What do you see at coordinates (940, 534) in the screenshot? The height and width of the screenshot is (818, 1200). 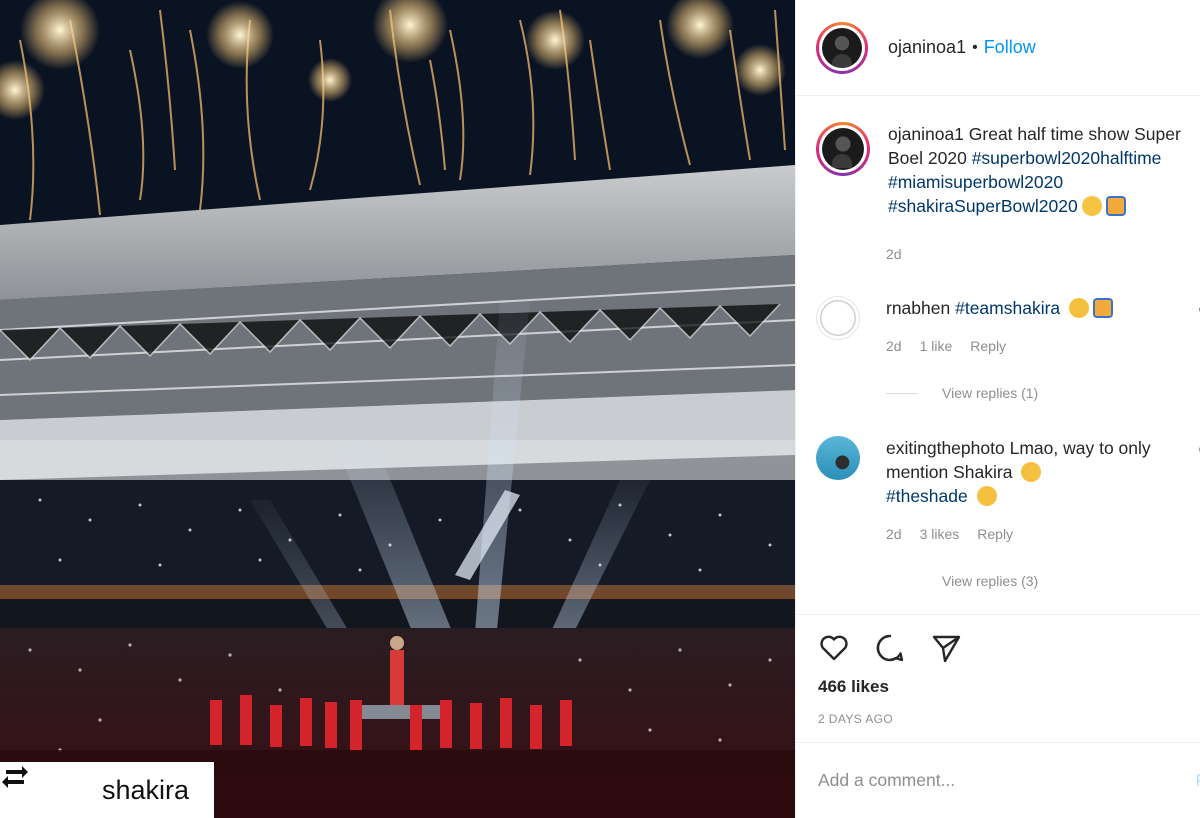 I see `comment-likes: 3 likes` at bounding box center [940, 534].